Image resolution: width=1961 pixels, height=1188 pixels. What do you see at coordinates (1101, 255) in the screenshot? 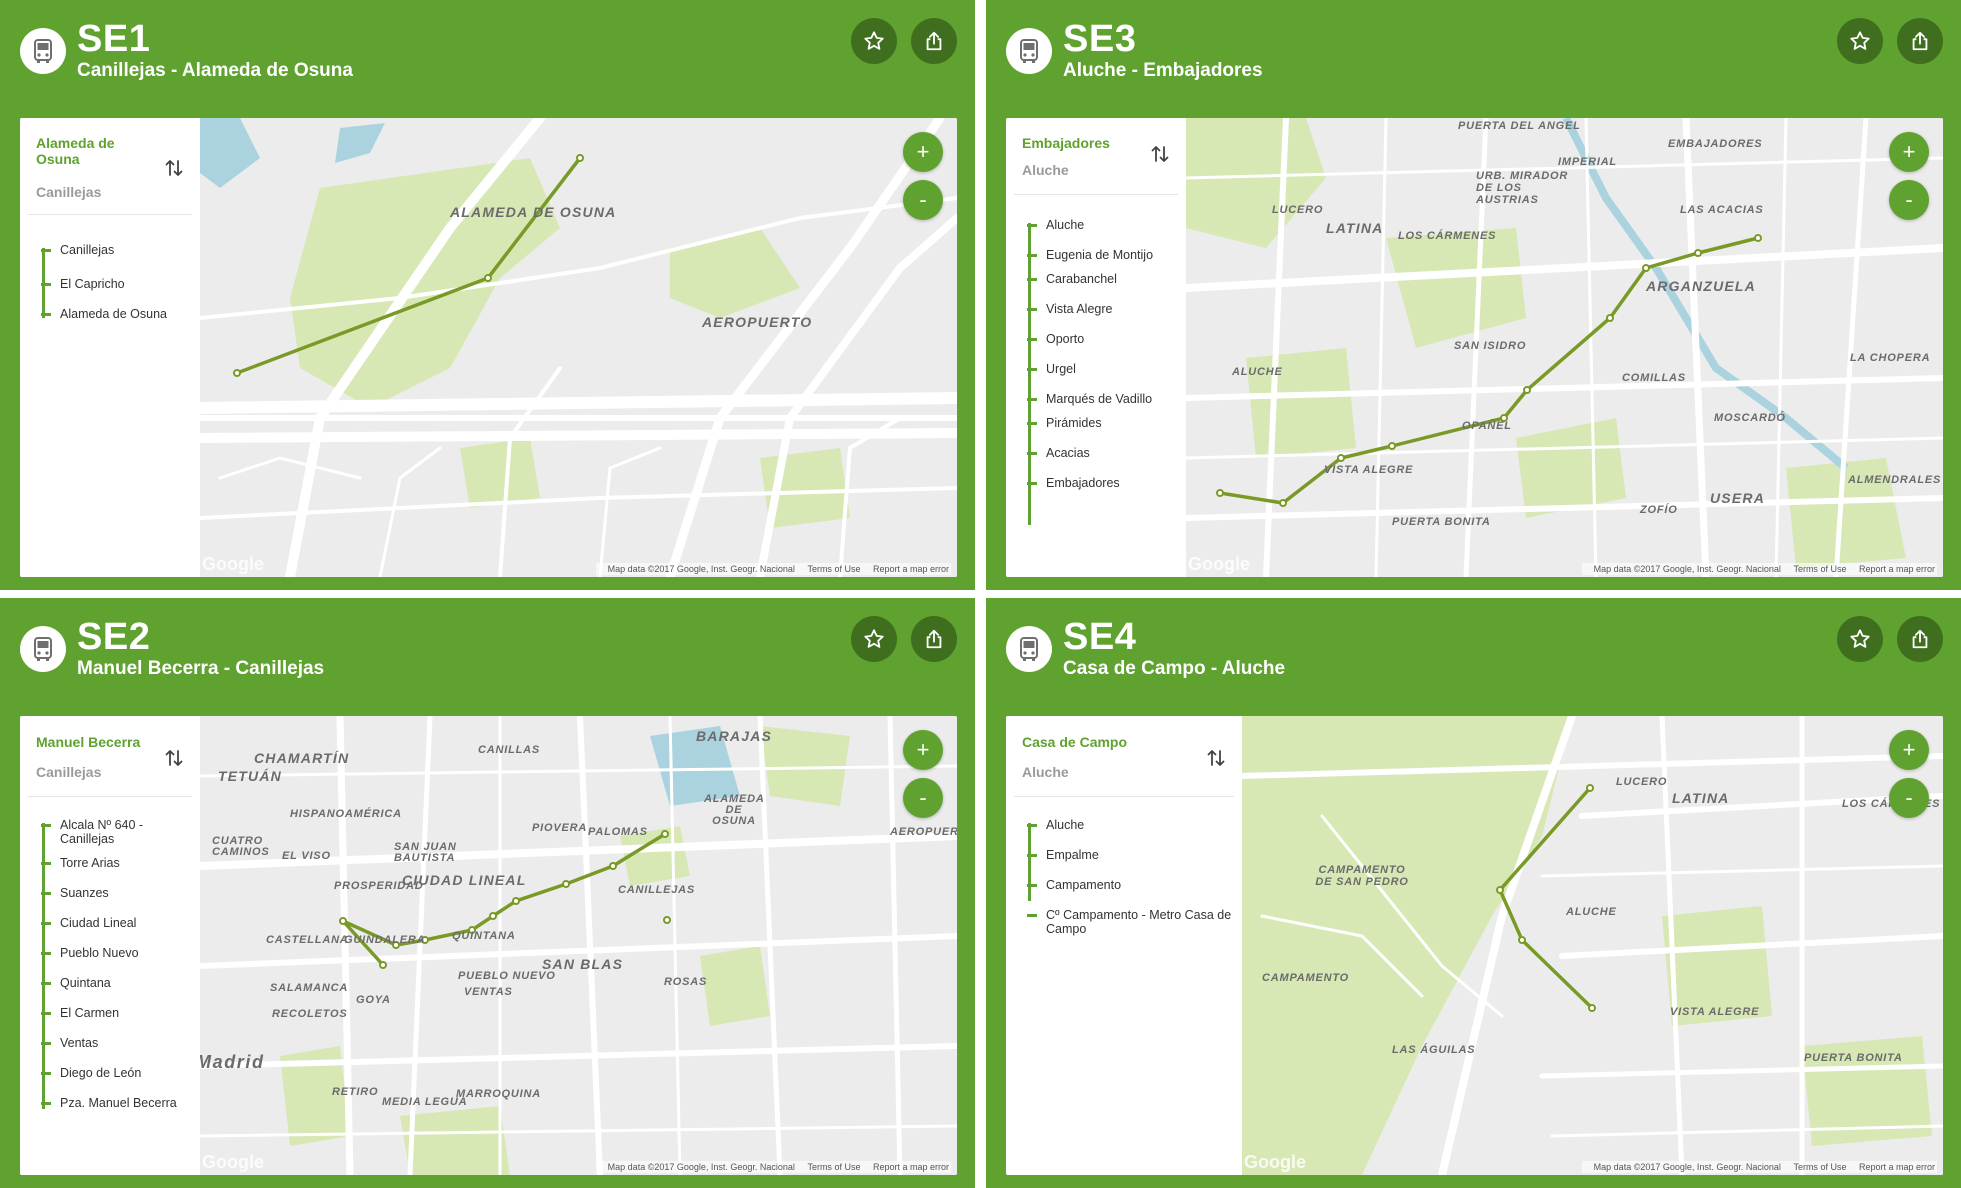
I see `stop-item: Eugenia de Montijo` at bounding box center [1101, 255].